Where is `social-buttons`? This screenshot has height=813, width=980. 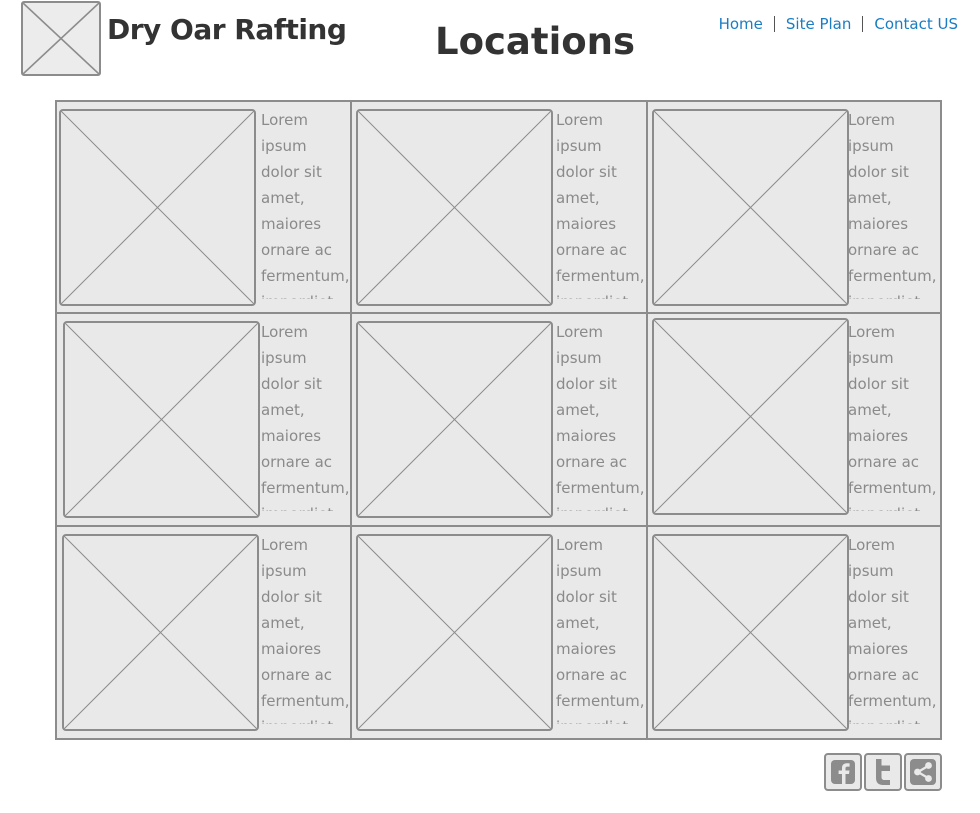 social-buttons is located at coordinates (883, 772).